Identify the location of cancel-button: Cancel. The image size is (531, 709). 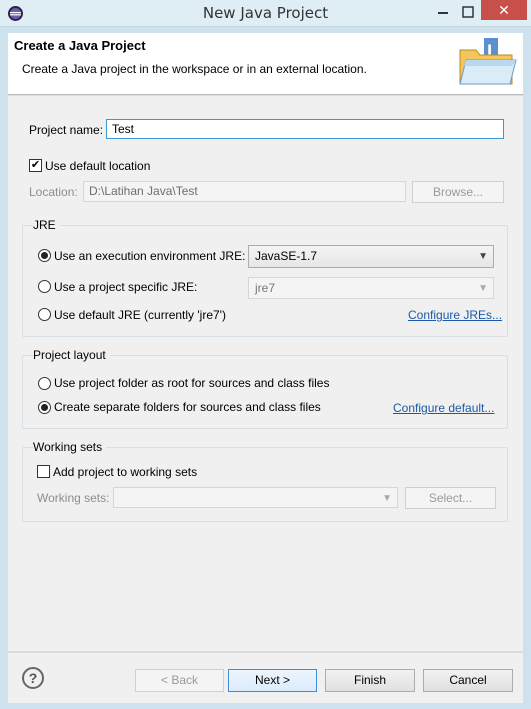
(468, 680).